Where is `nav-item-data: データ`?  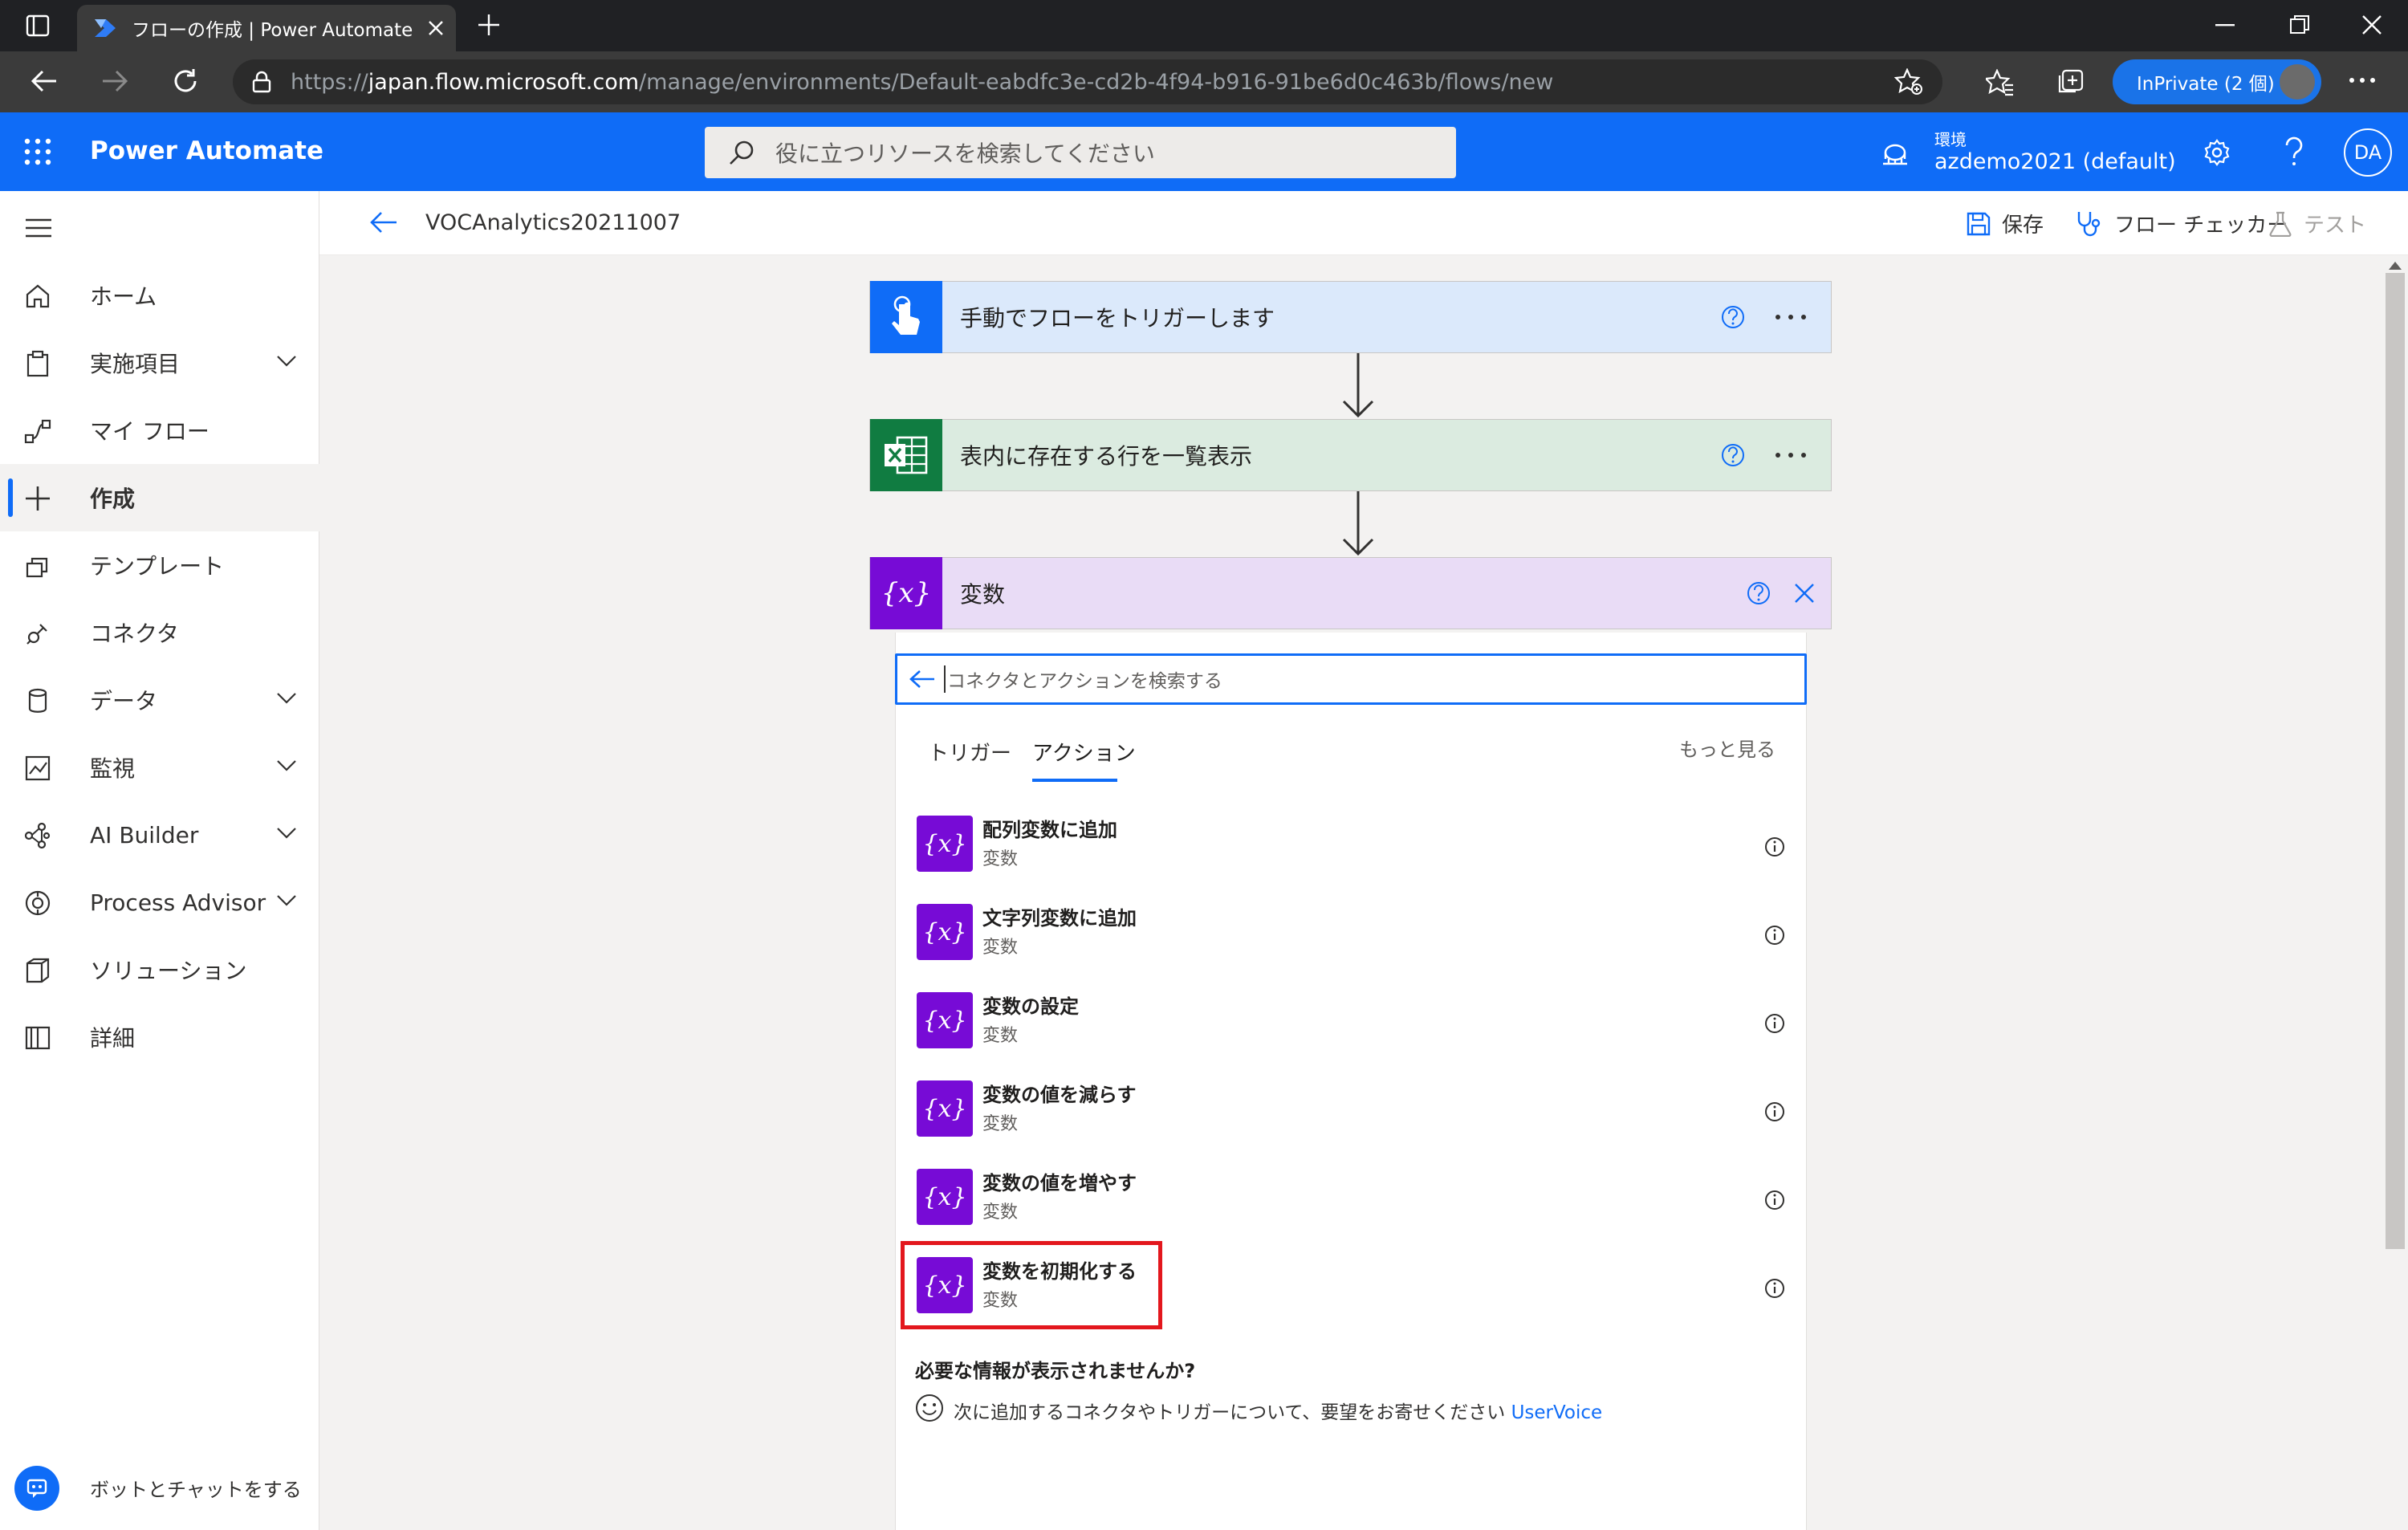
nav-item-data: データ is located at coordinates (159, 700).